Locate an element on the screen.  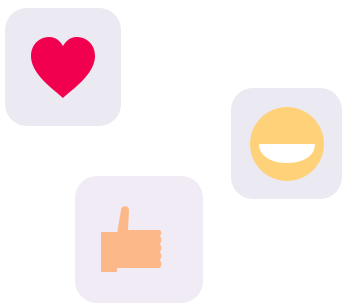
heart-reaction-button is located at coordinates (63, 67).